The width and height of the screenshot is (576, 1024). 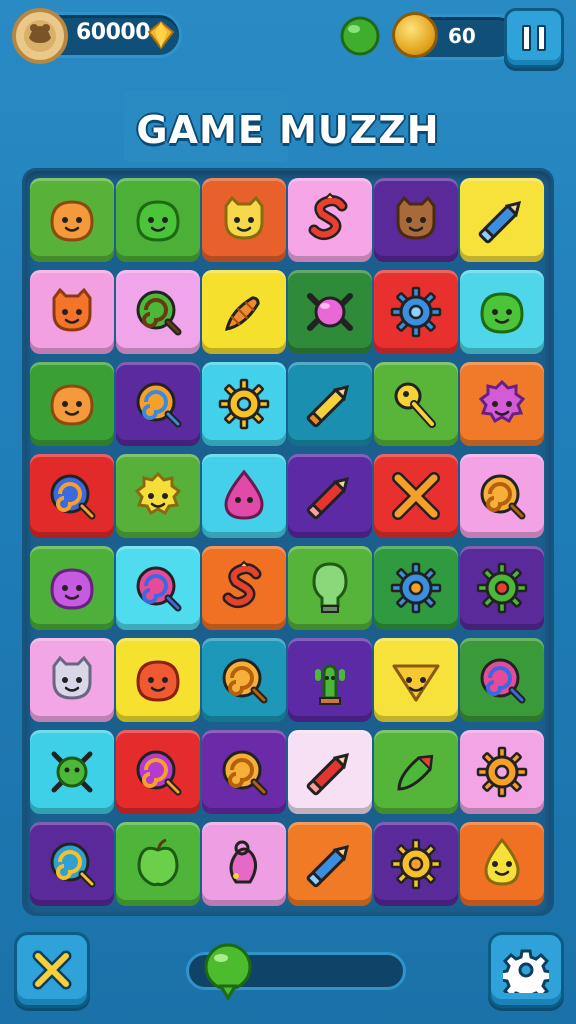 I want to click on tile-pink-drop, so click(x=244, y=496).